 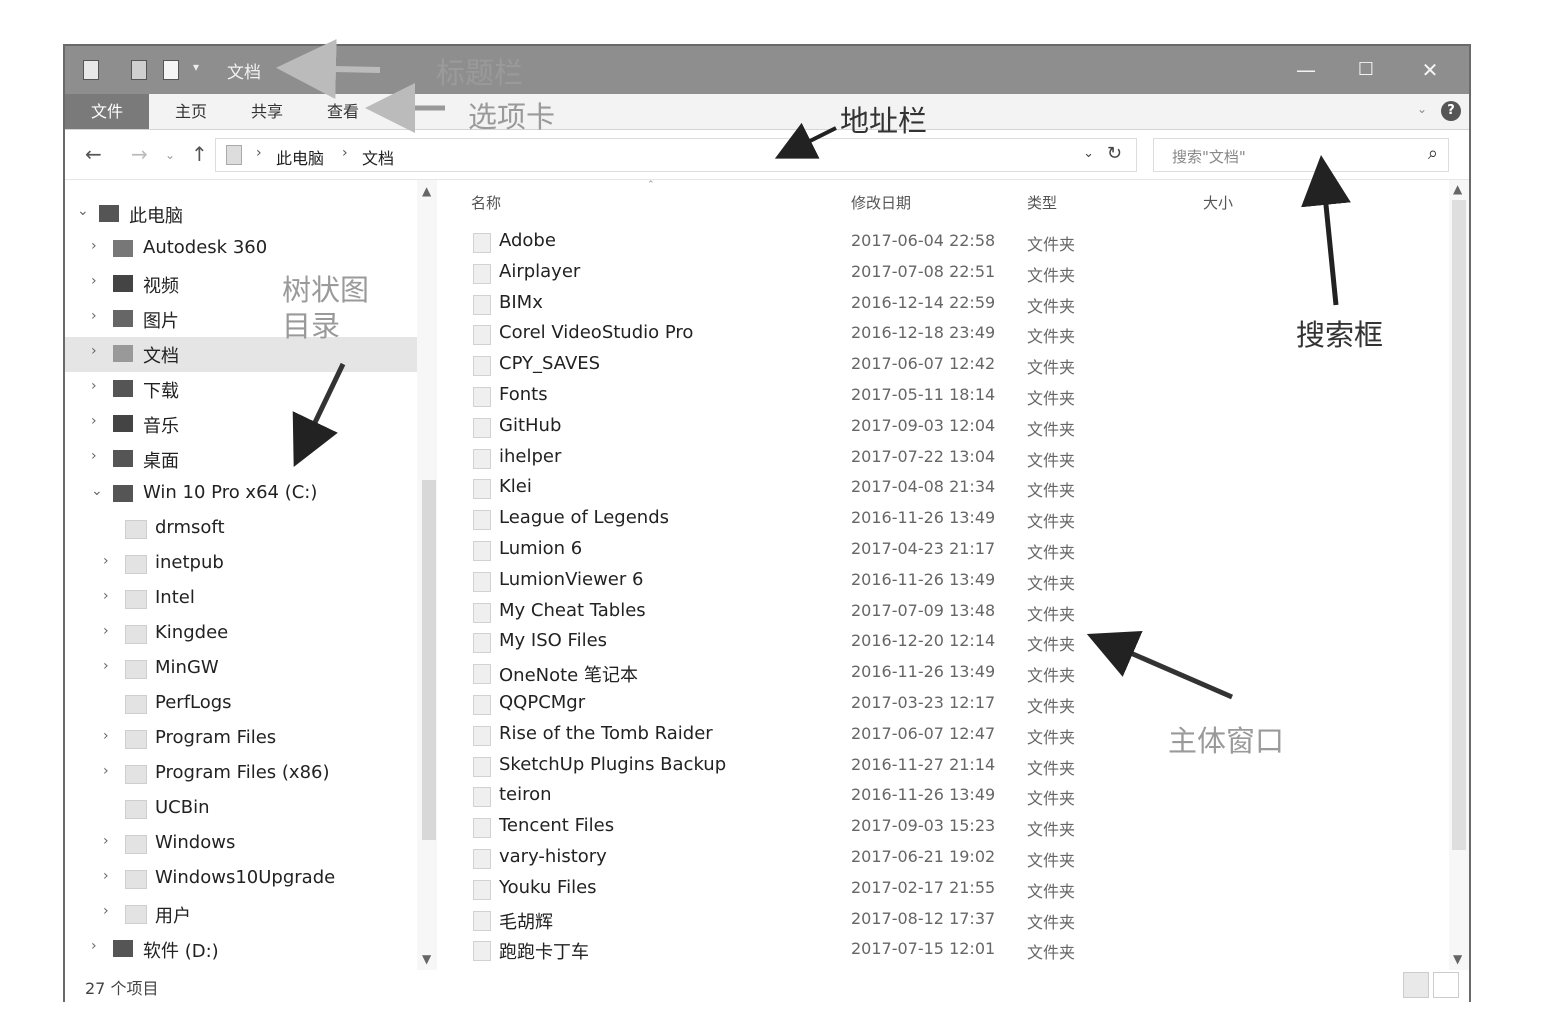 What do you see at coordinates (251, 634) in the screenshot?
I see `tree-item: › Kingdee` at bounding box center [251, 634].